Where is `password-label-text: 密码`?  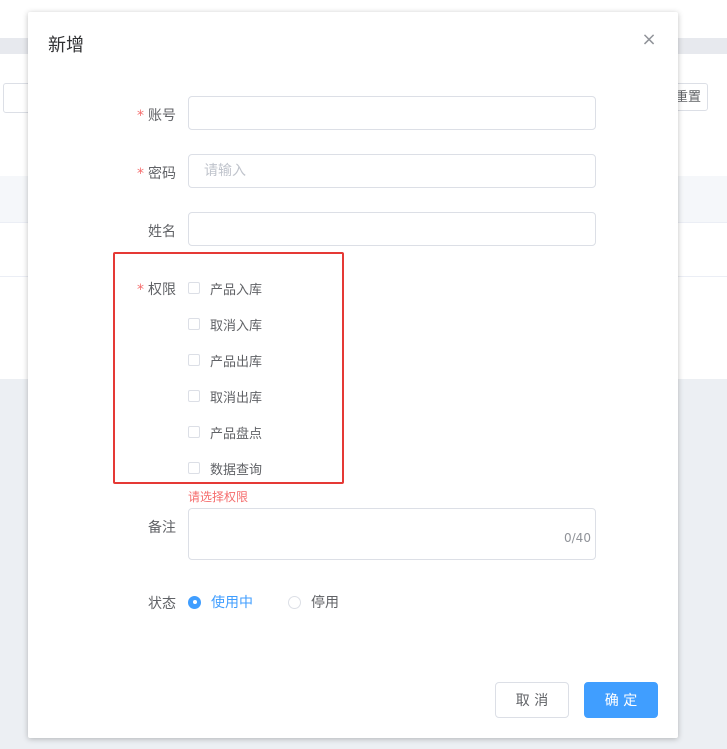 password-label-text: 密码 is located at coordinates (162, 174).